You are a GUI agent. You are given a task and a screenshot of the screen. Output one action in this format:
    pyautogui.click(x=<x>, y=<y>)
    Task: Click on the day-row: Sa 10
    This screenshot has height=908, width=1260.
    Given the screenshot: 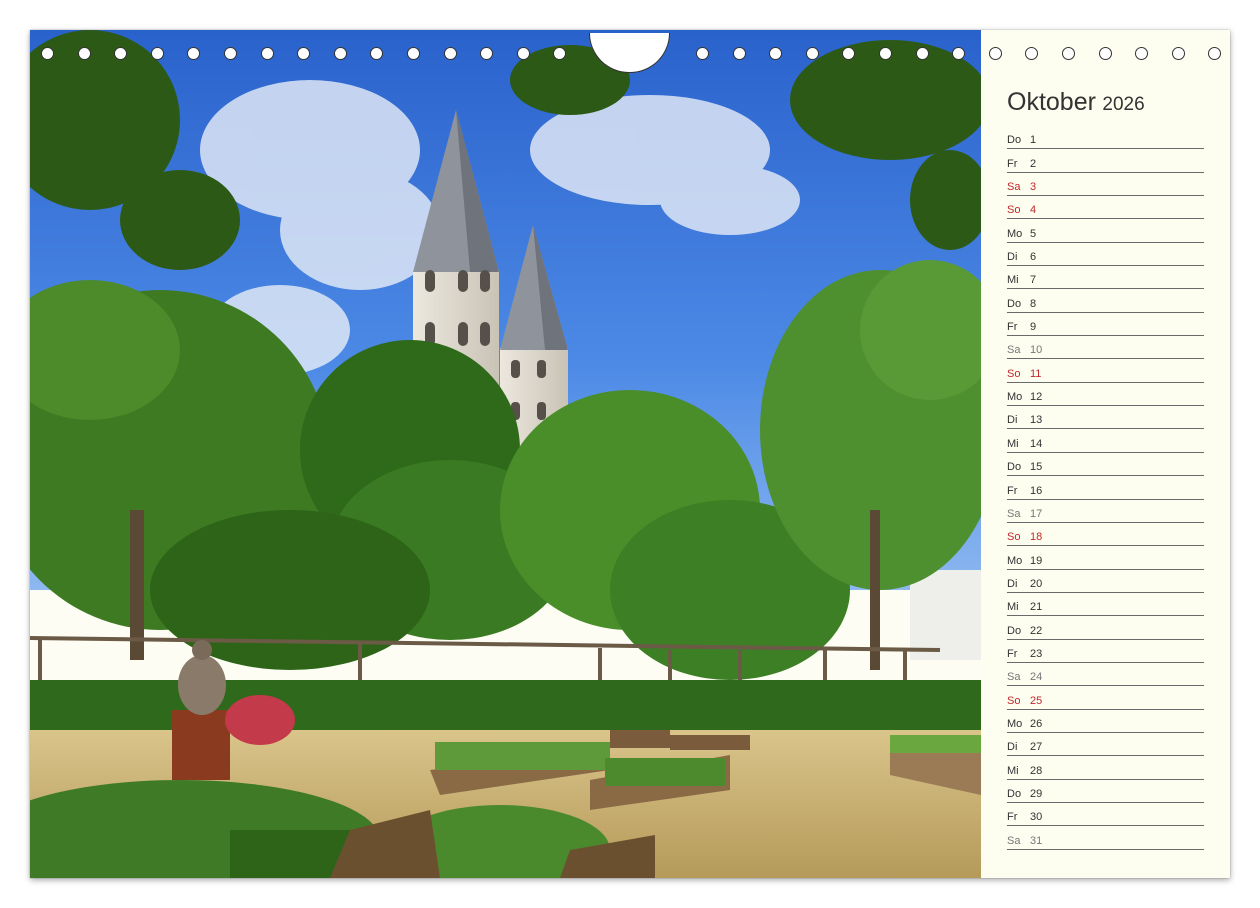 What is the action you would take?
    pyautogui.click(x=1105, y=348)
    